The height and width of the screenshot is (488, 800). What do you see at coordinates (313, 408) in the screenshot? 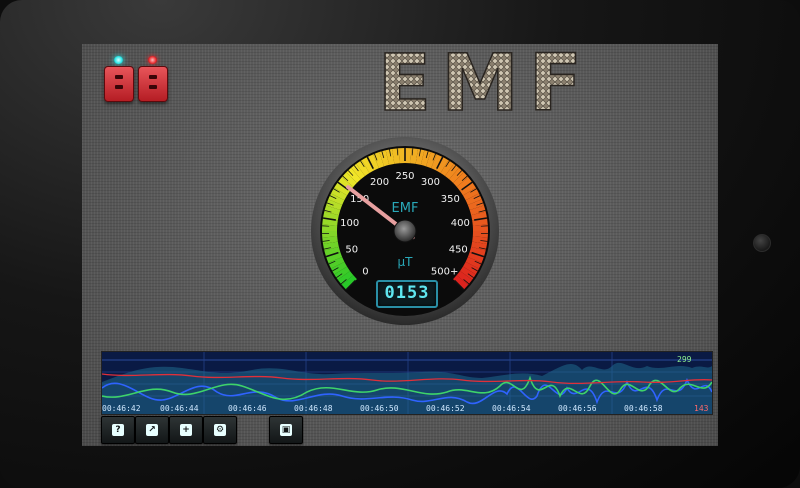
I see `time-tick: 00:46:48` at bounding box center [313, 408].